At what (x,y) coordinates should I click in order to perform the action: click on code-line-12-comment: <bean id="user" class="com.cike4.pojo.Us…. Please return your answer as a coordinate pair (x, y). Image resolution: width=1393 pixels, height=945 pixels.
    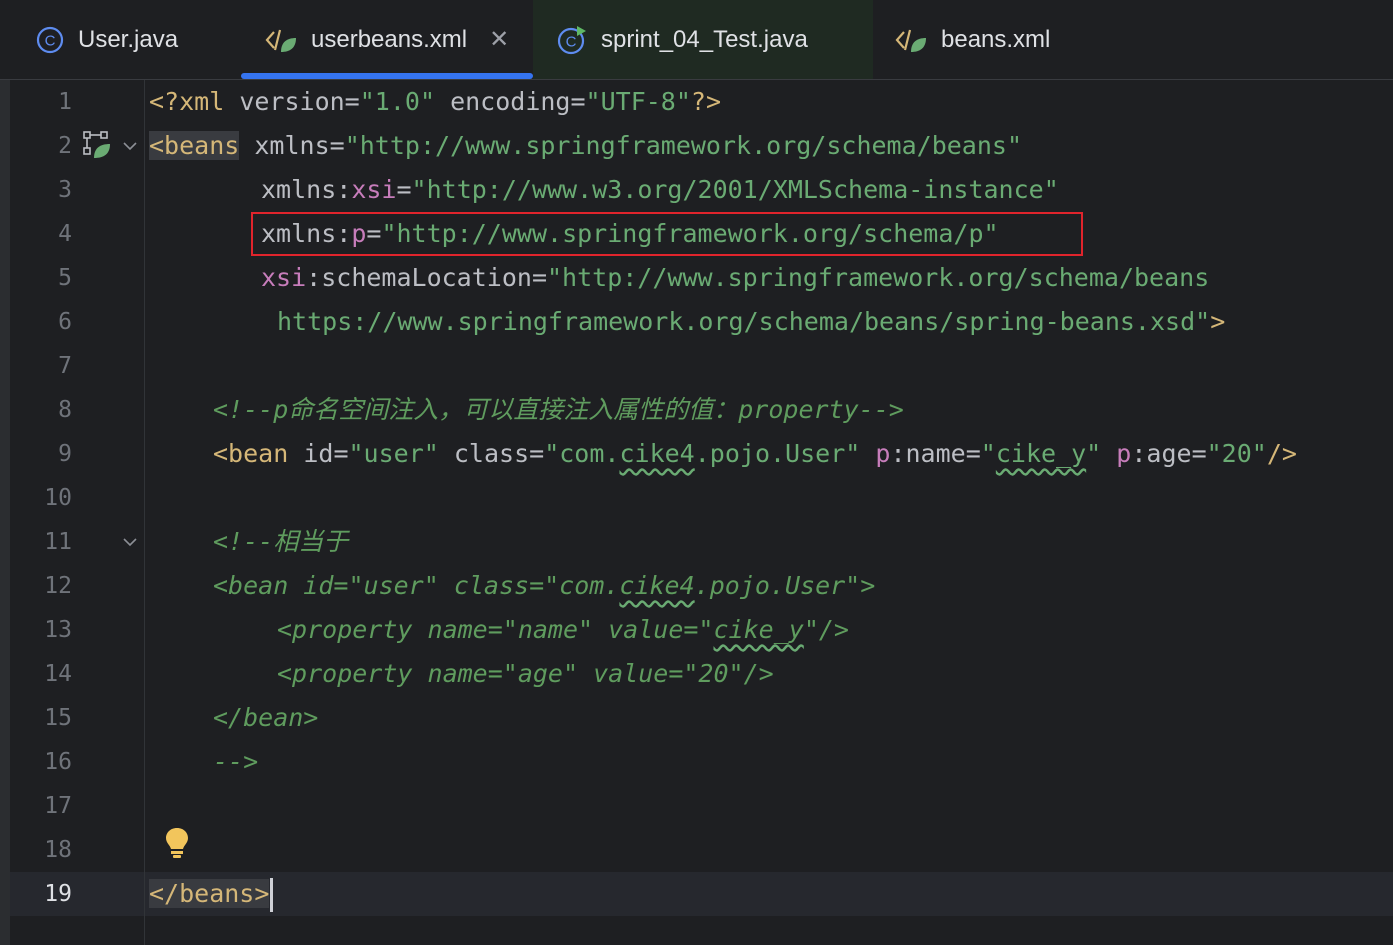
    Looking at the image, I should click on (544, 585).